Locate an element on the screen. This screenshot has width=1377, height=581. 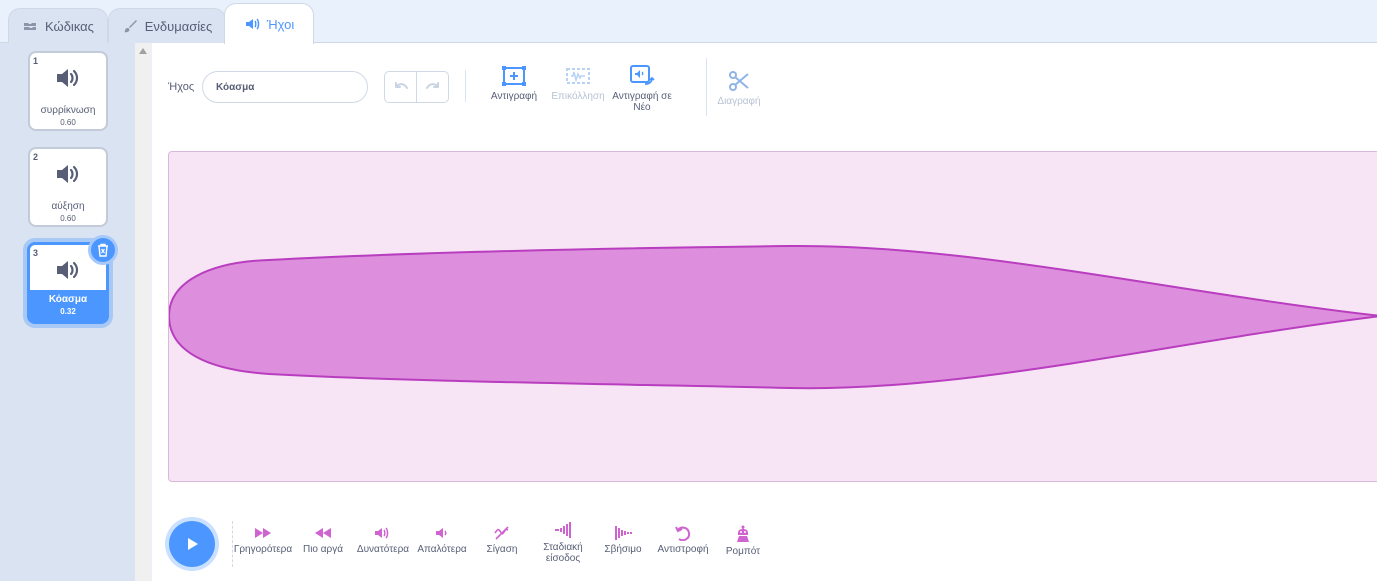
tab-code: Κώδικας is located at coordinates (58, 25).